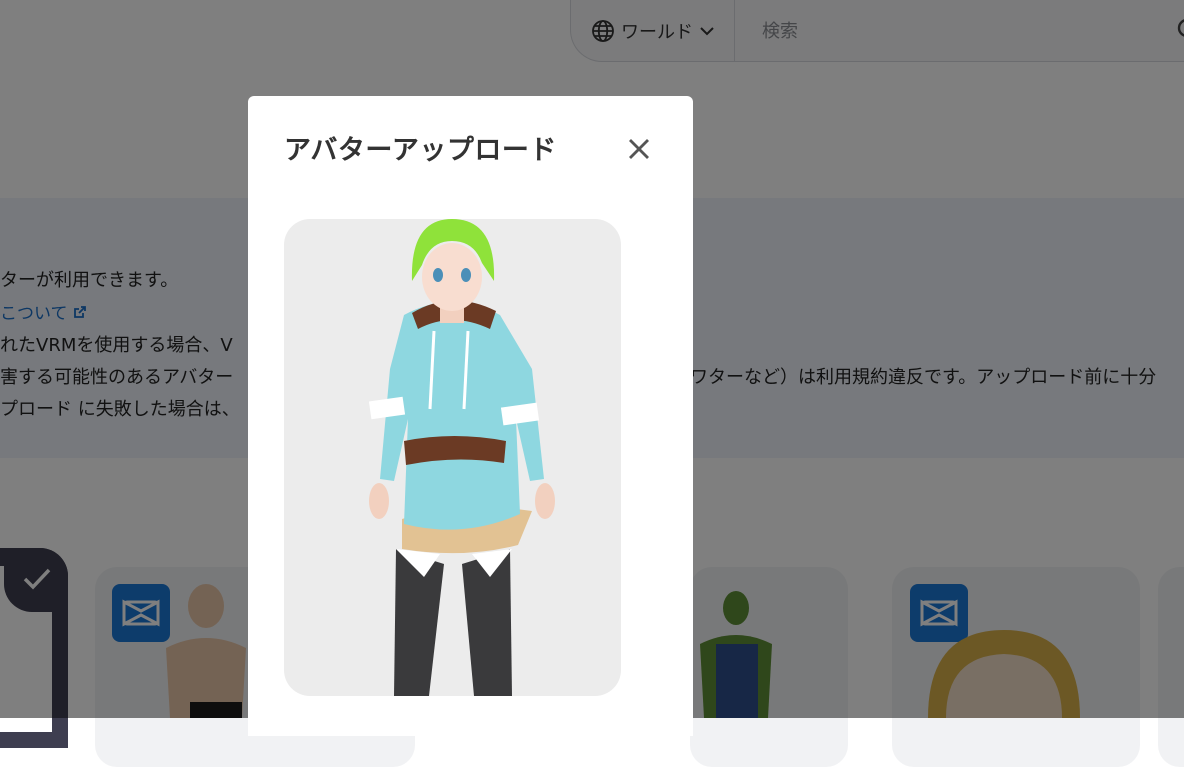 The image size is (1184, 767). I want to click on close-icon, so click(639, 149).